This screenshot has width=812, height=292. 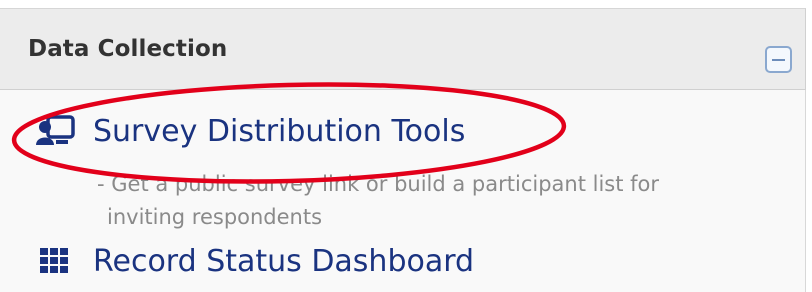 I want to click on survey-distribution-tools-link: Survey Distribution Tools, so click(x=250, y=131).